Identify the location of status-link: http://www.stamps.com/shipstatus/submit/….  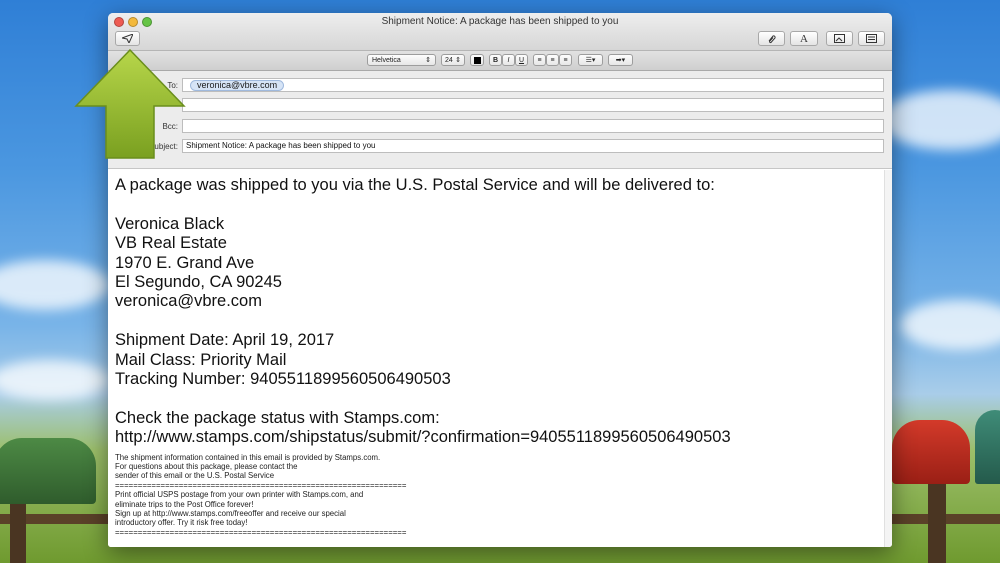
(500, 437).